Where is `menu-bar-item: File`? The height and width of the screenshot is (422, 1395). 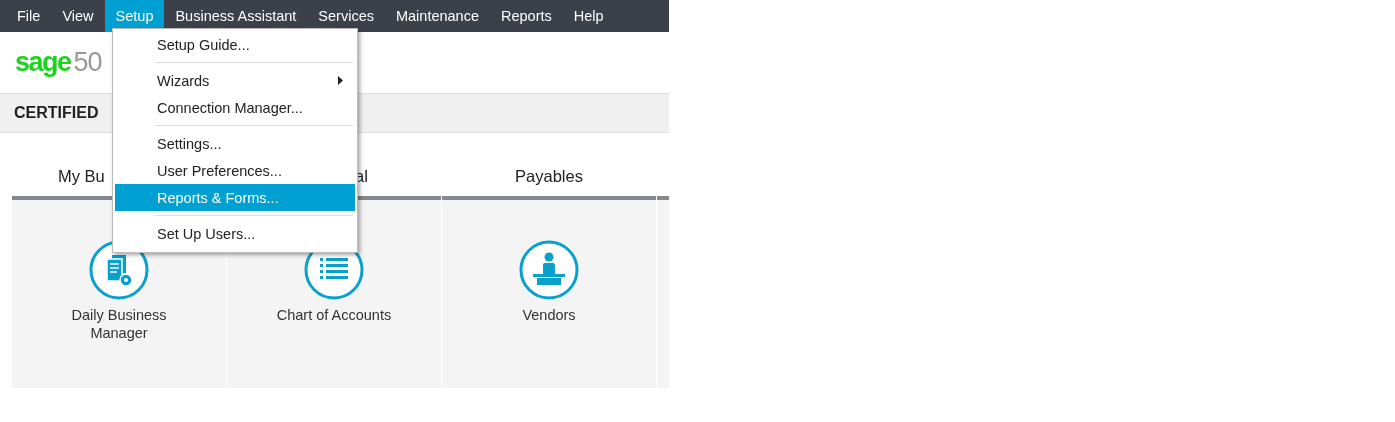
menu-bar-item: File is located at coordinates (29, 16).